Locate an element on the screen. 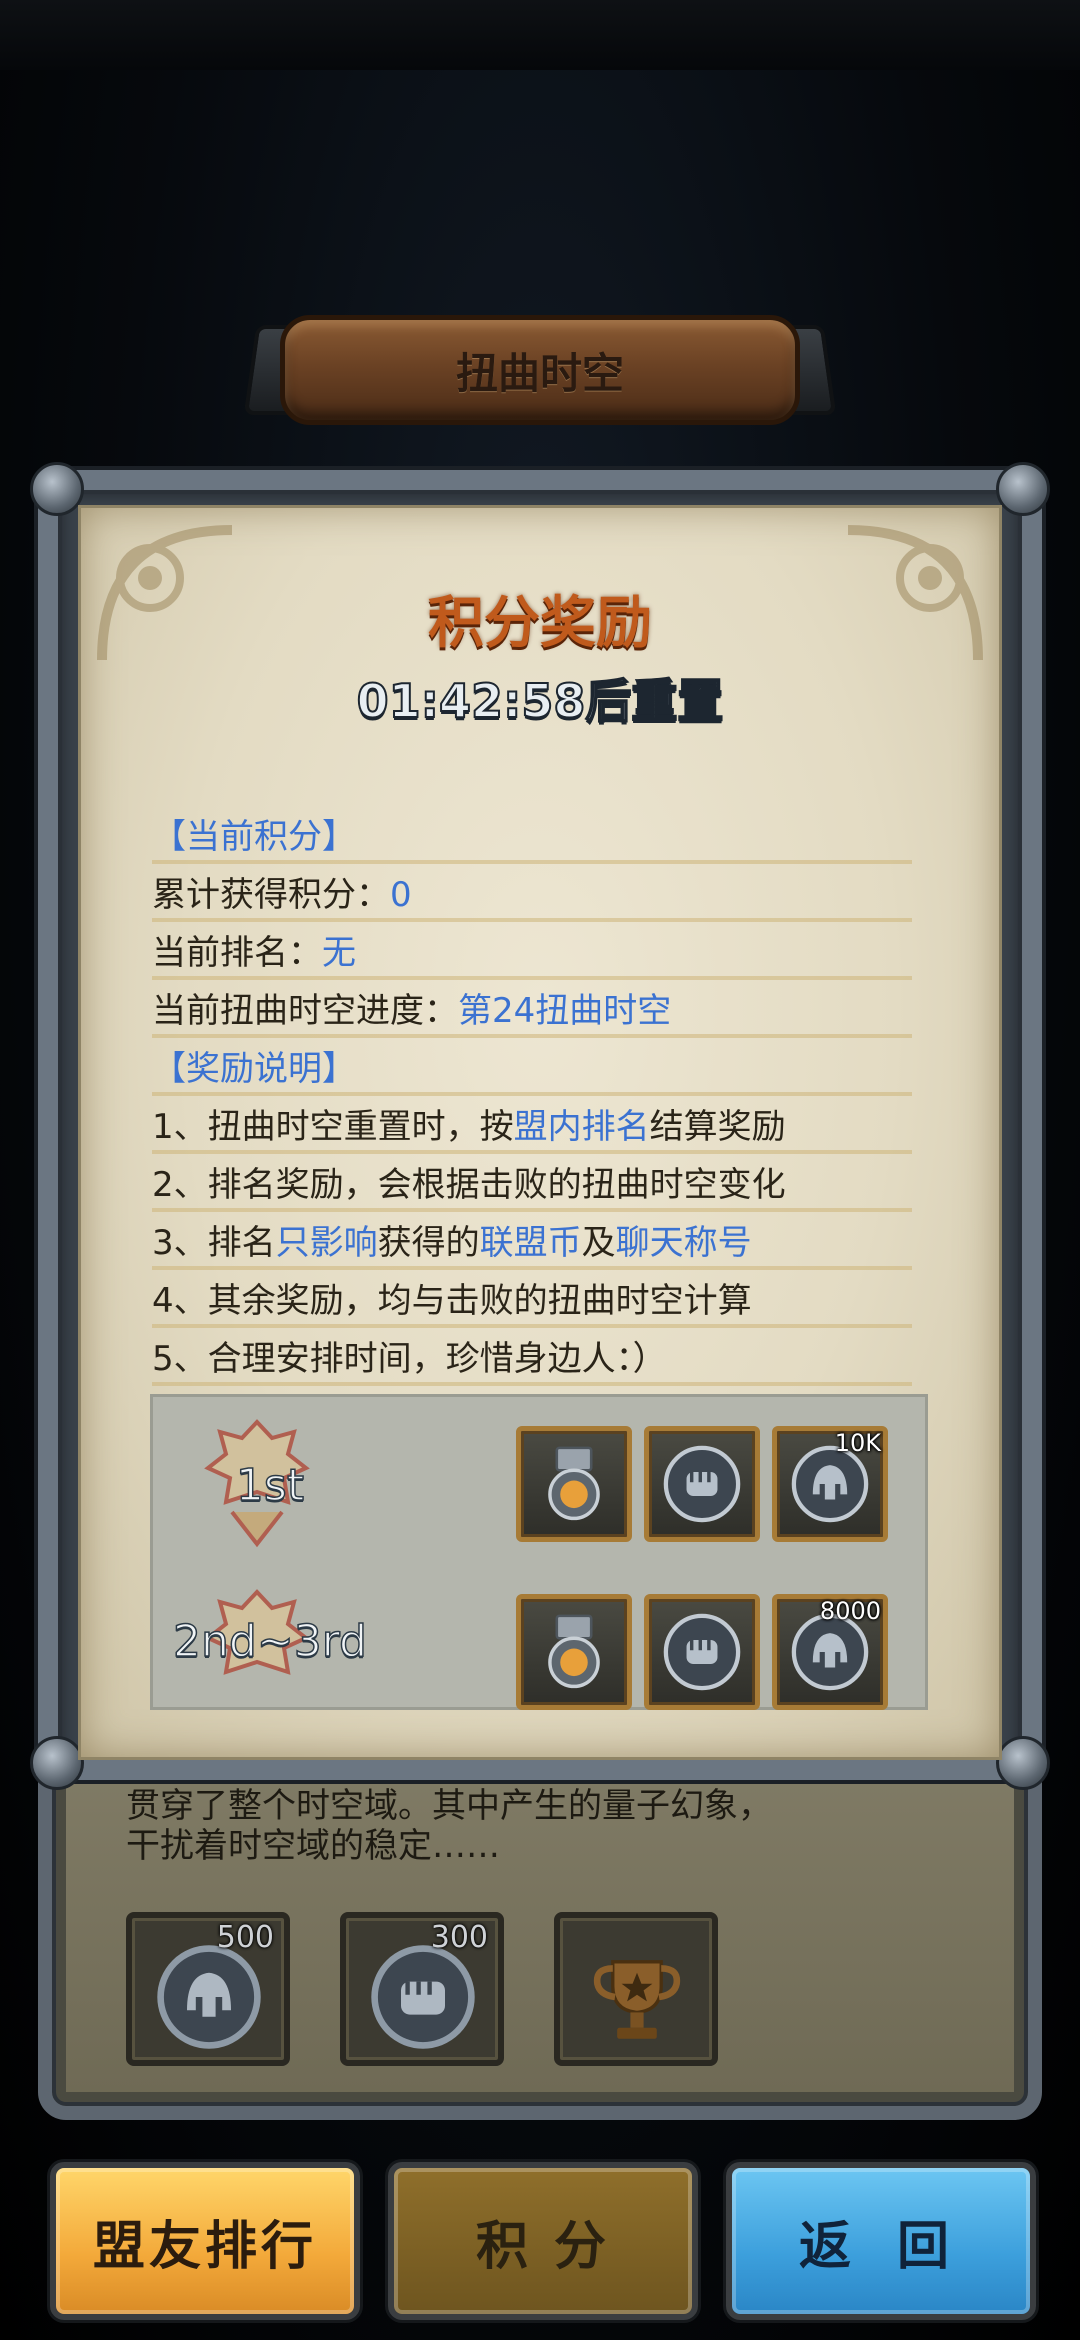  reward-amount: 500 is located at coordinates (245, 1937).